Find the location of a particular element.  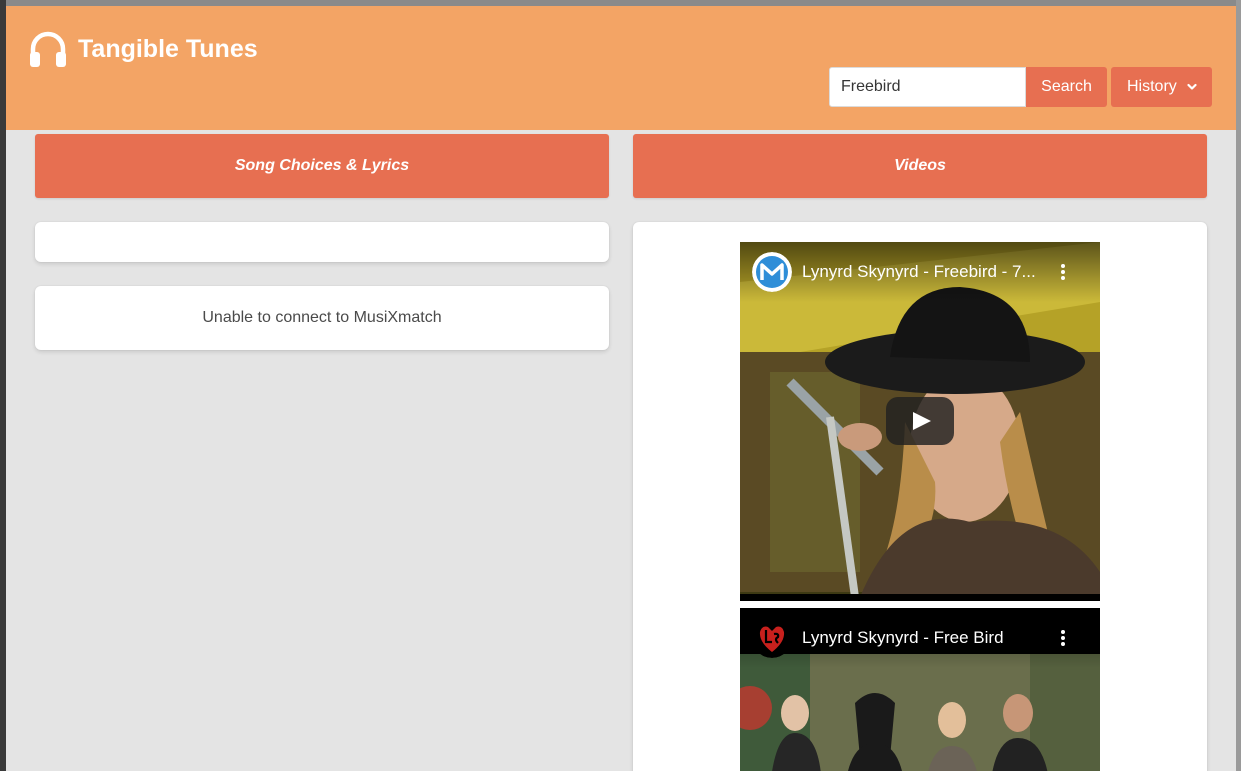

brand: Tangible Tunes is located at coordinates (143, 49).